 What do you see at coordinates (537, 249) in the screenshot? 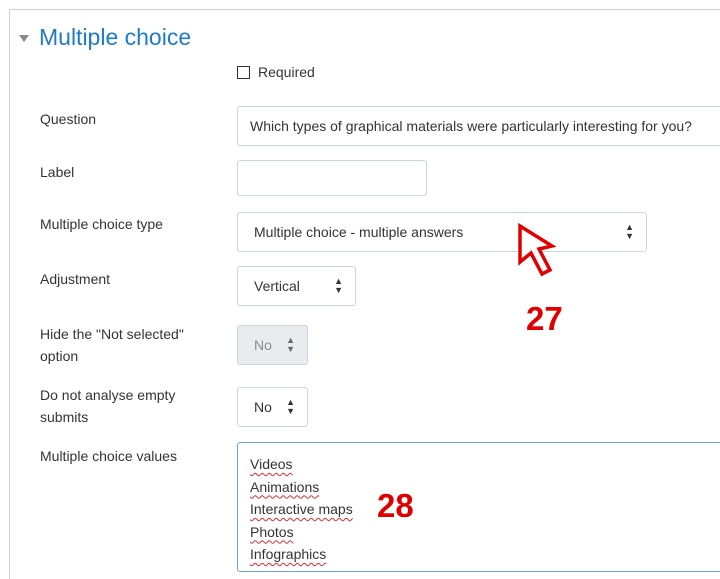
I see `cursor-arrow-icon` at bounding box center [537, 249].